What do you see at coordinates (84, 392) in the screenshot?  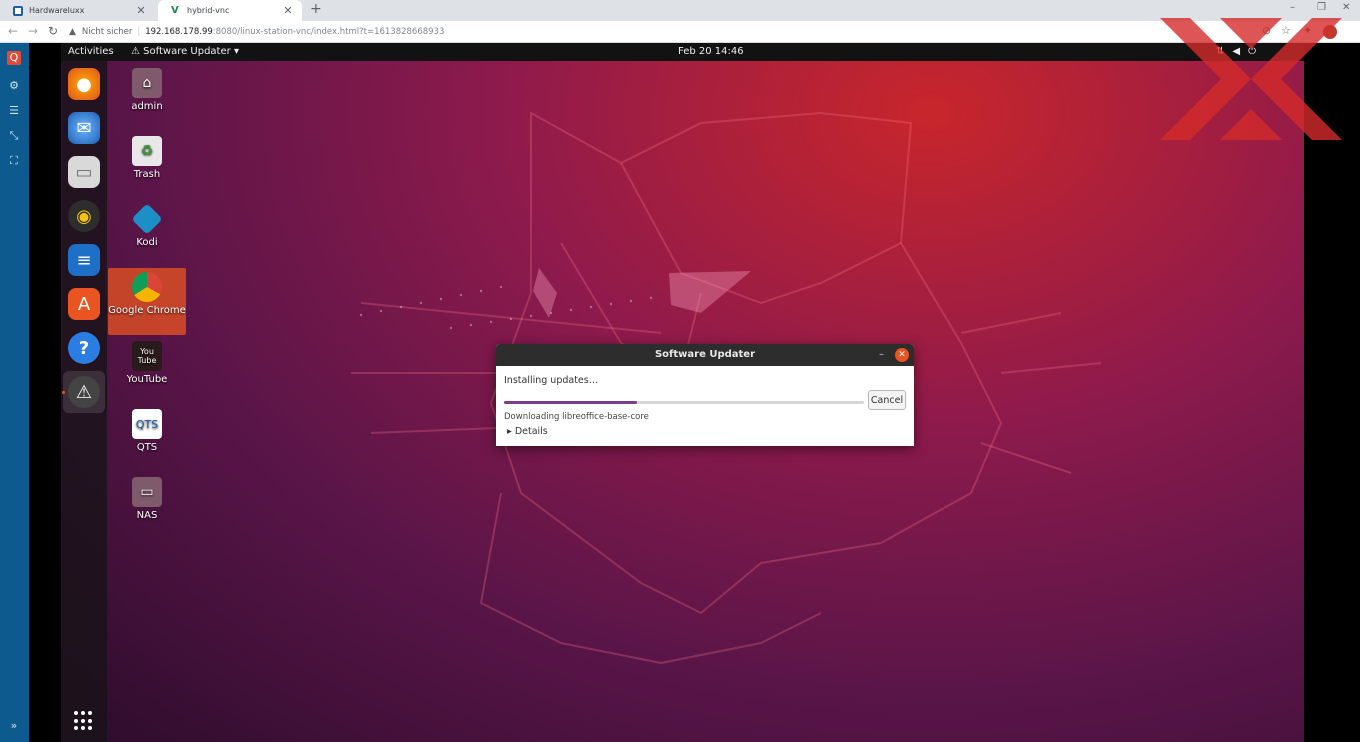 I see `software-updater-dock-icon: ⚠` at bounding box center [84, 392].